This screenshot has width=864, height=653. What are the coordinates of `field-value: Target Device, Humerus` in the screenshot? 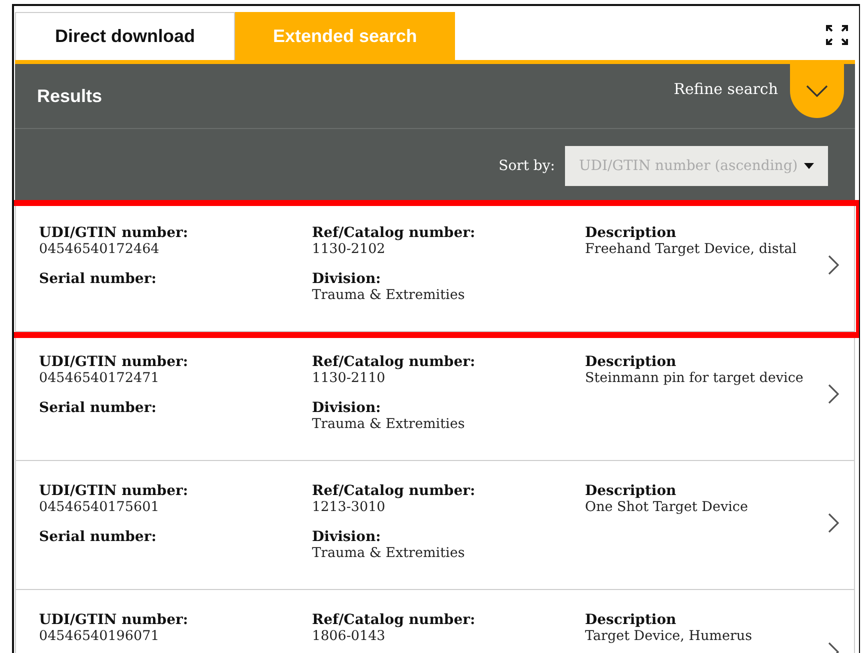 It's located at (669, 636).